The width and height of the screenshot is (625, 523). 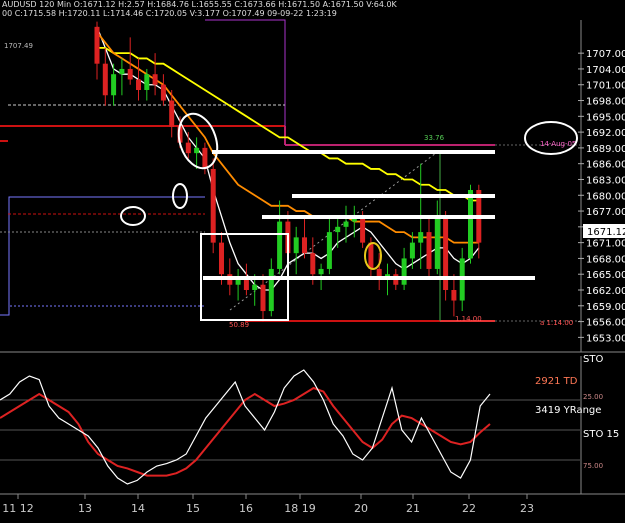 I want to click on time-tick-label: 14, so click(x=138, y=508).